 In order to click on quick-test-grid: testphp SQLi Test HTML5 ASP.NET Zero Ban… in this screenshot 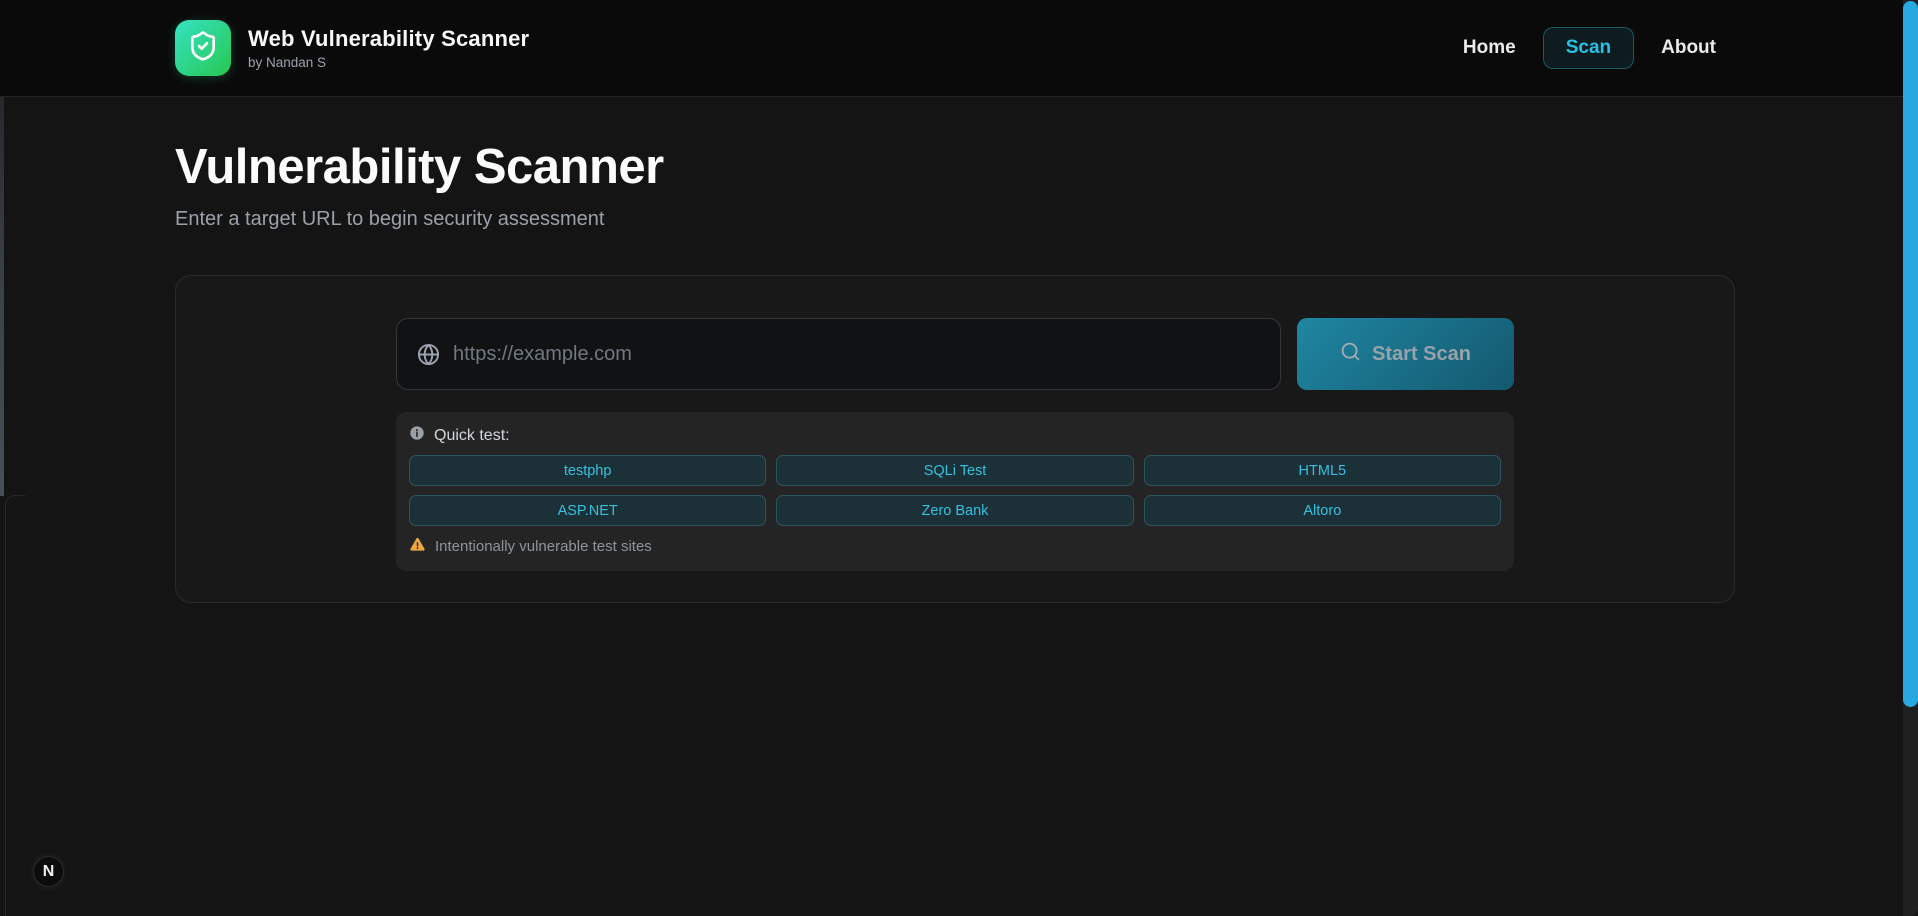, I will do `click(955, 490)`.